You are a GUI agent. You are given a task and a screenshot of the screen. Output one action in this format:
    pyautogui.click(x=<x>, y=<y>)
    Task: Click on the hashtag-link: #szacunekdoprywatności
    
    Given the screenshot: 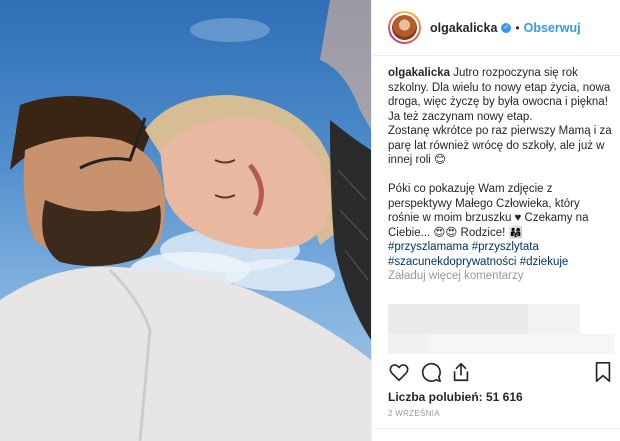 What is the action you would take?
    pyautogui.click(x=452, y=262)
    